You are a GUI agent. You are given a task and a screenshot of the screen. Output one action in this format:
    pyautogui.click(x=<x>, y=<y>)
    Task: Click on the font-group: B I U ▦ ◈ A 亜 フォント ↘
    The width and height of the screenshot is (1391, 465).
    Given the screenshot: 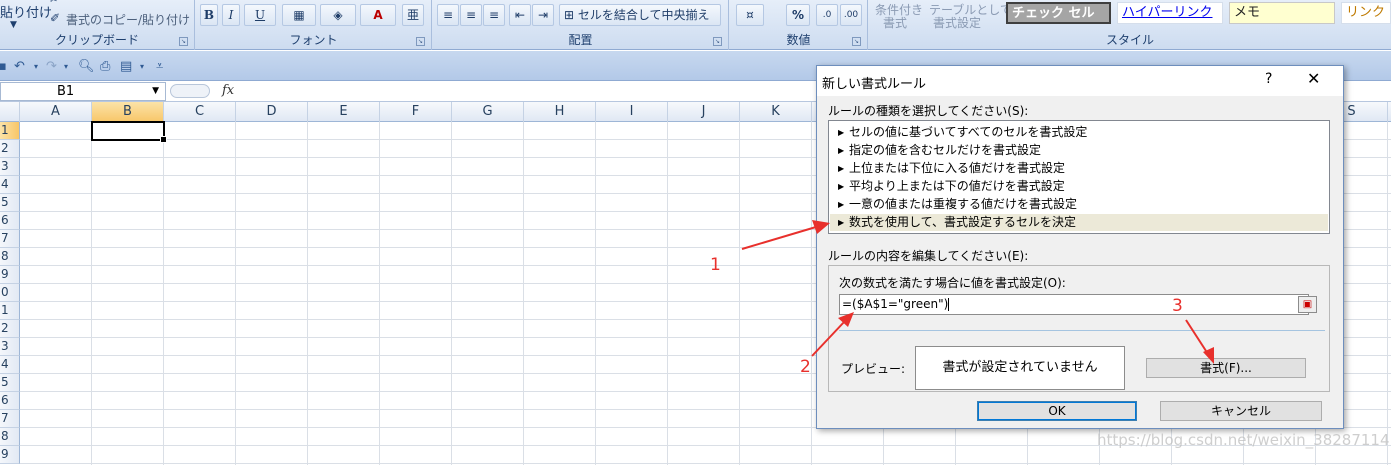 What is the action you would take?
    pyautogui.click(x=314, y=25)
    